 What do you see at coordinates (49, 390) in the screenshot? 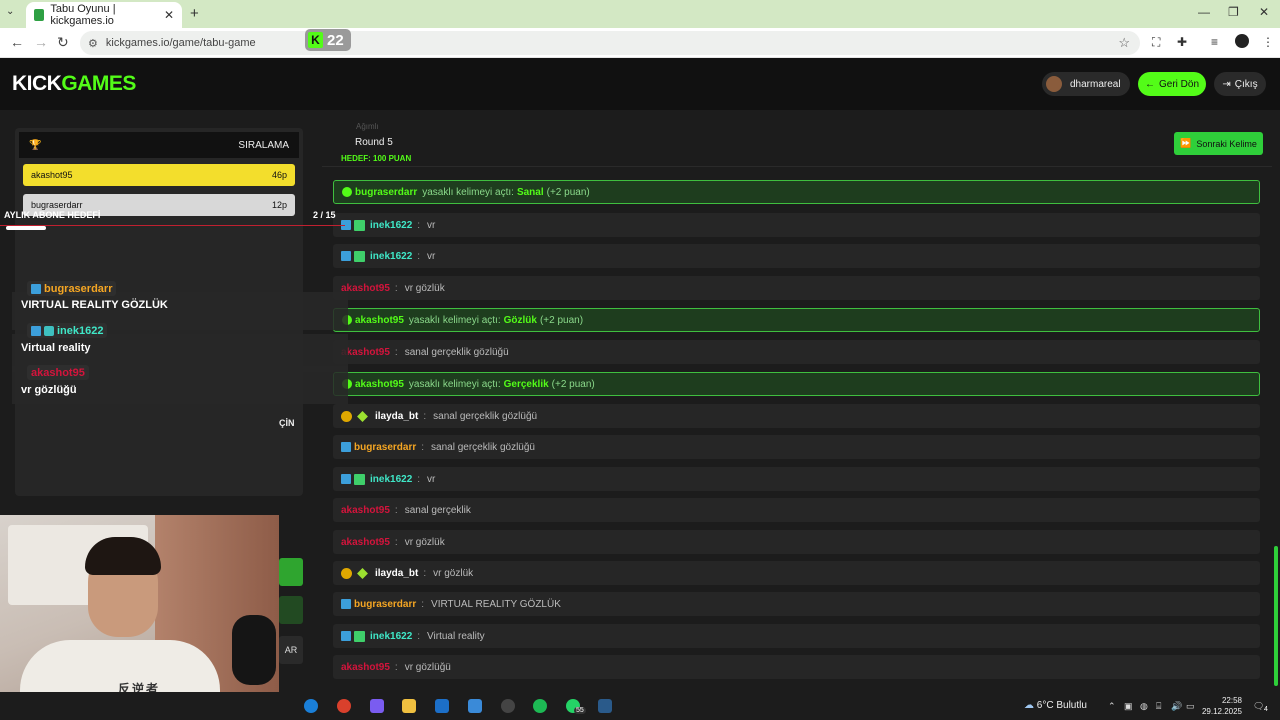
I see `overlay-text: vr gözlüğü` at bounding box center [49, 390].